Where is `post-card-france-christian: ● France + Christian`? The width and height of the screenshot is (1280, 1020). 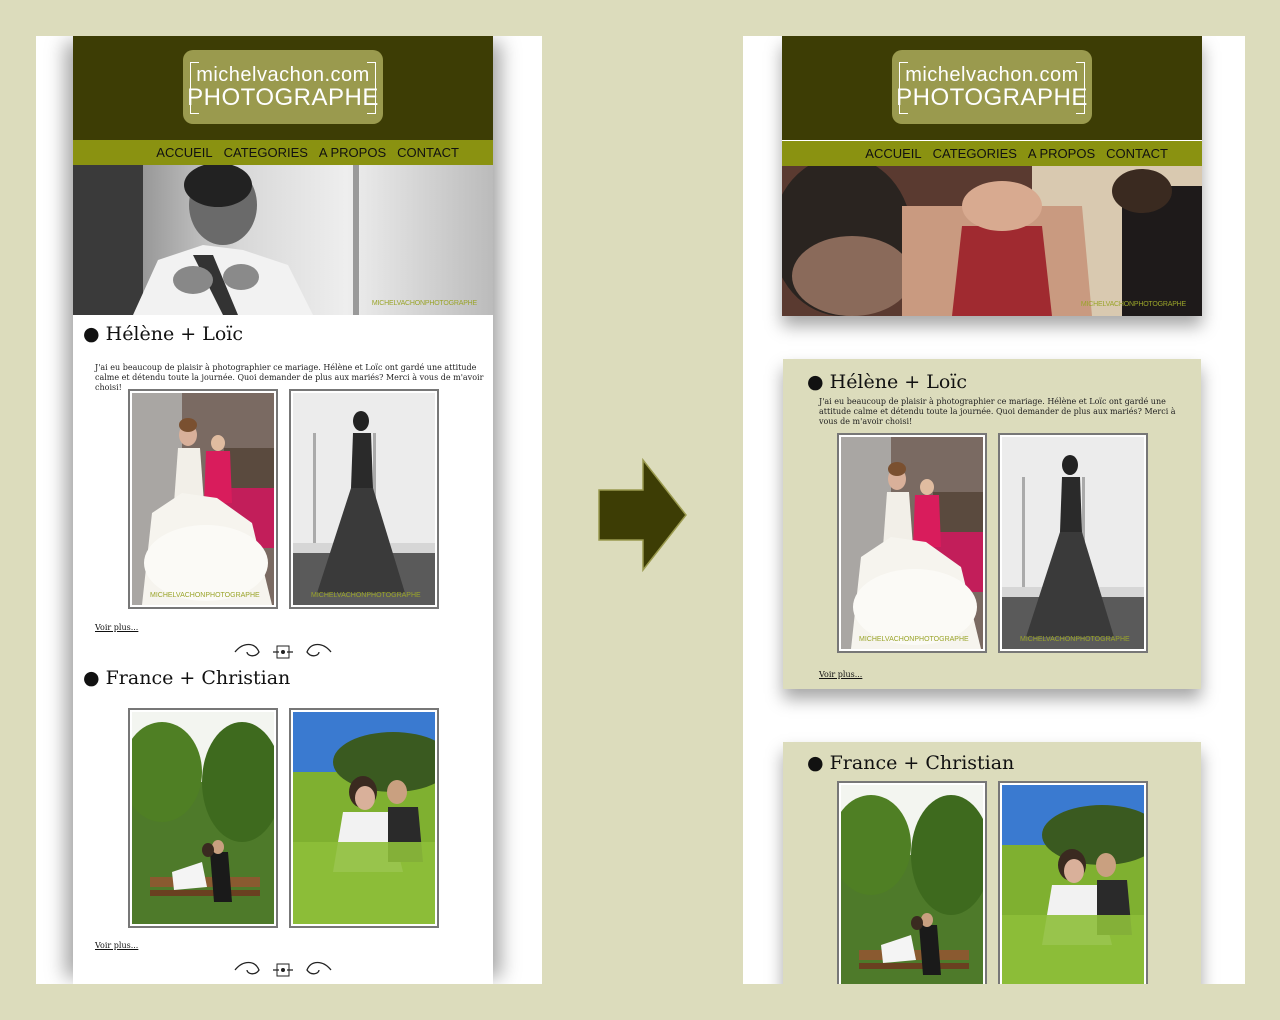
post-card-france-christian: ● France + Christian is located at coordinates (992, 863).